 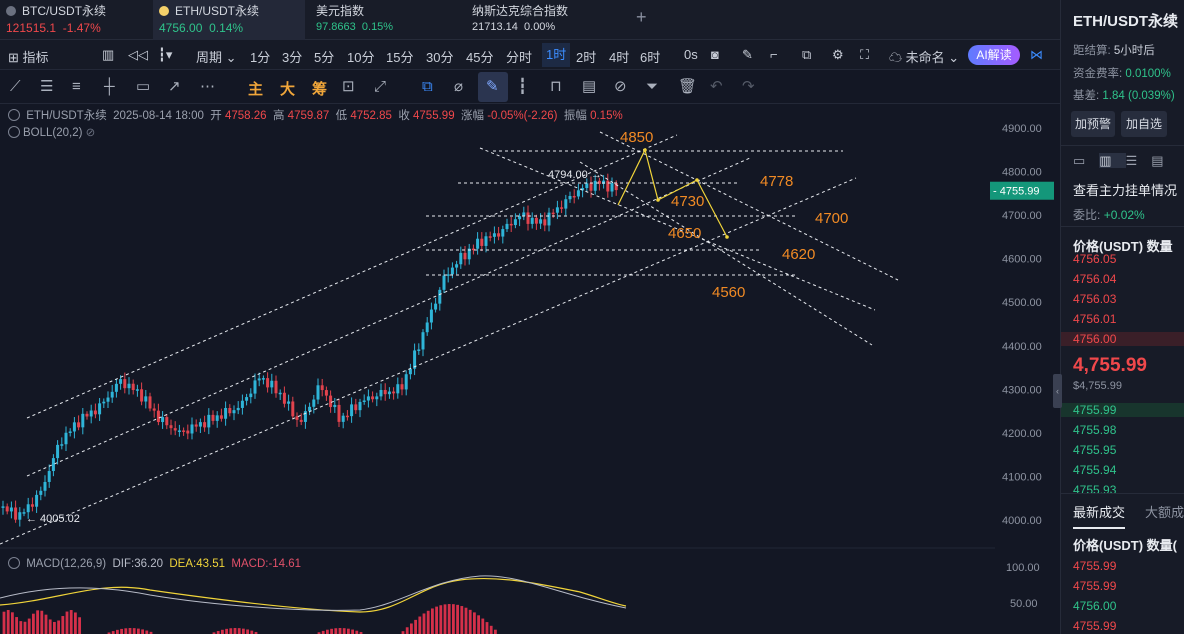 I want to click on basis-value: 1.84 (0.039%), so click(x=1138, y=96).